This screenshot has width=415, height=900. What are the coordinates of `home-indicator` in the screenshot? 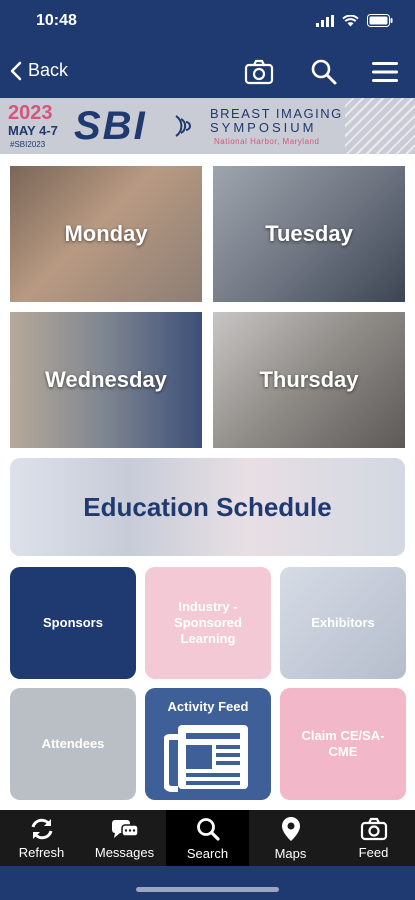 It's located at (207, 889).